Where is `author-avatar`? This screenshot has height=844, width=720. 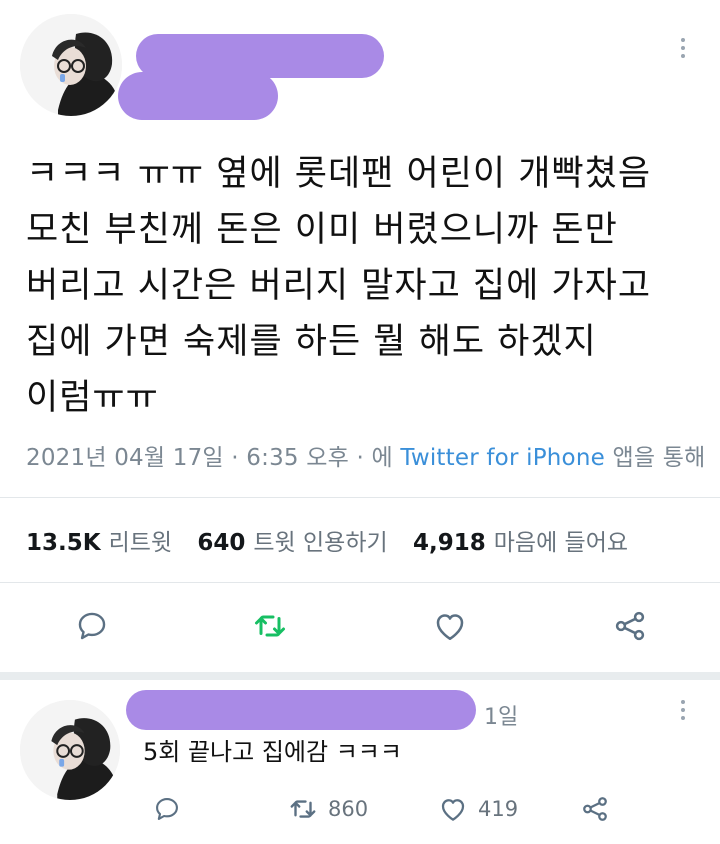
author-avatar is located at coordinates (71, 65).